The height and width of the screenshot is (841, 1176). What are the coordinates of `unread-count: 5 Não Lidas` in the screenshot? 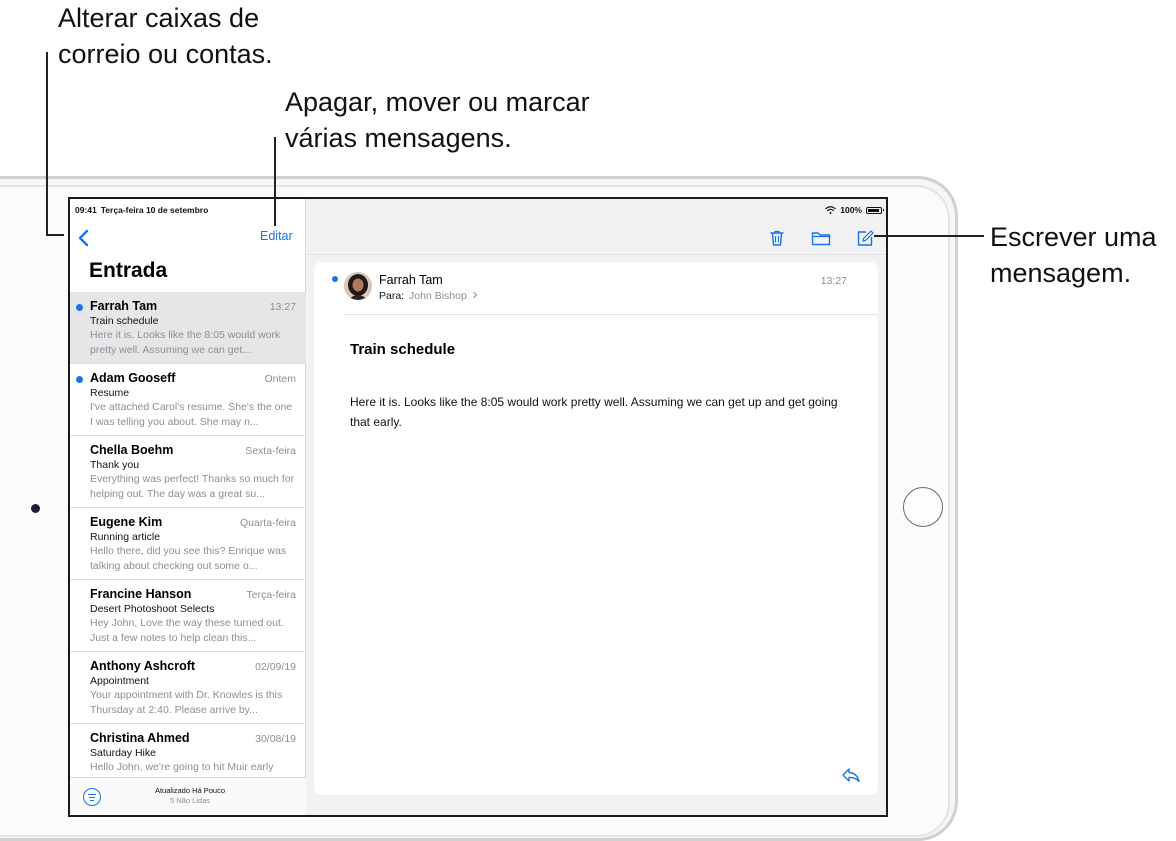 It's located at (190, 800).